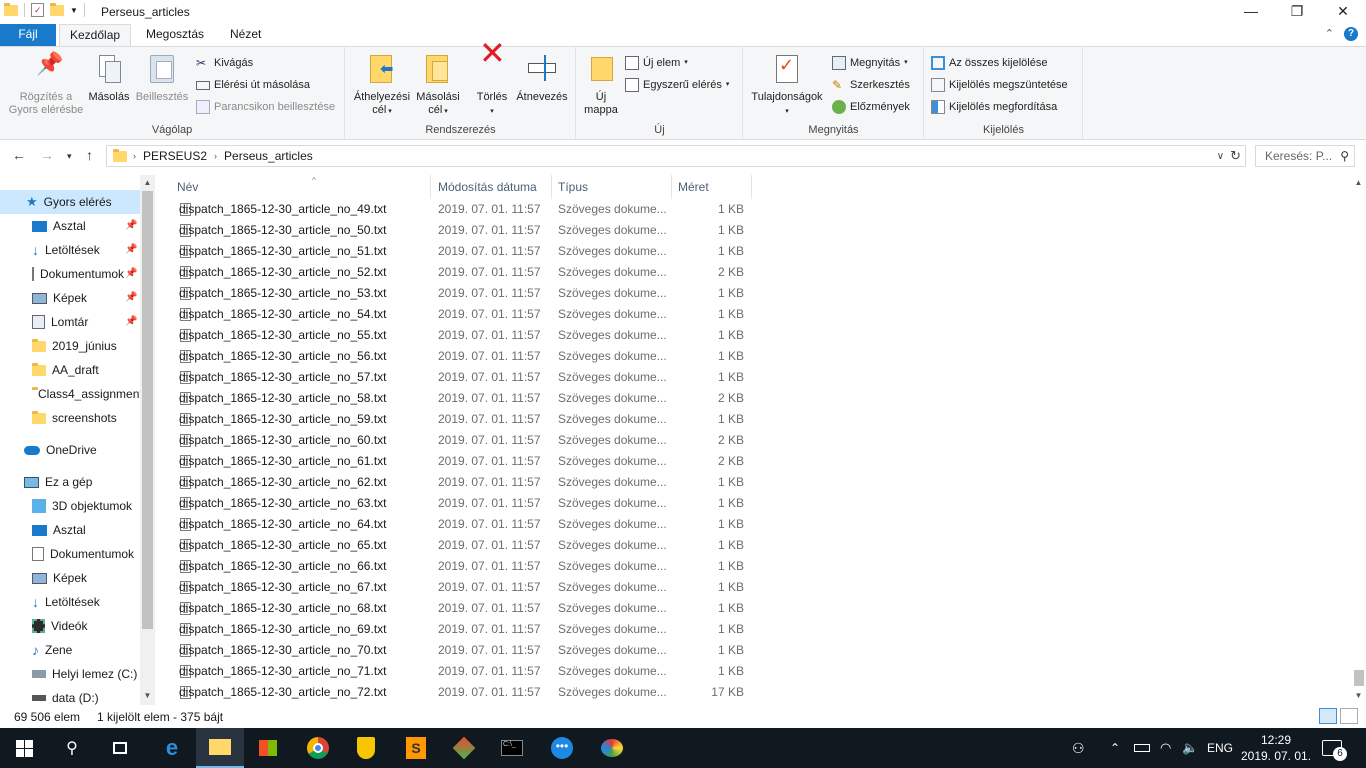 The height and width of the screenshot is (768, 1366). What do you see at coordinates (134, 156) in the screenshot?
I see `chevron-right-icon: ›` at bounding box center [134, 156].